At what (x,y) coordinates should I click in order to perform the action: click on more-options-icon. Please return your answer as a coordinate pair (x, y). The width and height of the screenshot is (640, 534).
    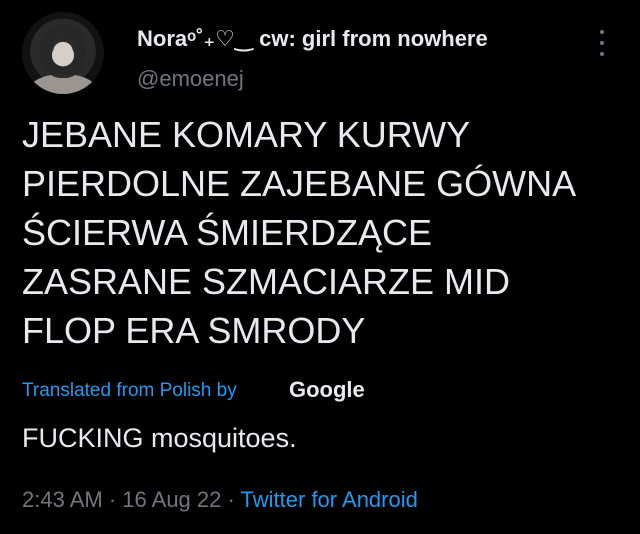
    Looking at the image, I should click on (602, 43).